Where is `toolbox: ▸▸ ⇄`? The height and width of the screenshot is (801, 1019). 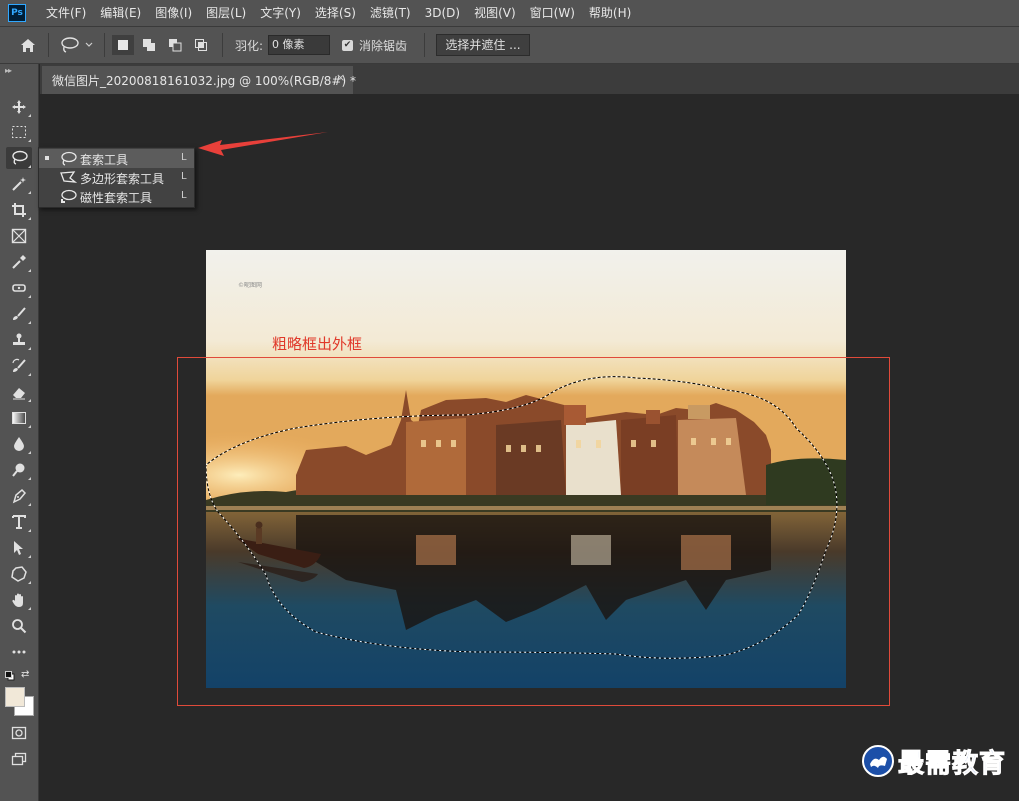
toolbox: ▸▸ ⇄ is located at coordinates (19, 432).